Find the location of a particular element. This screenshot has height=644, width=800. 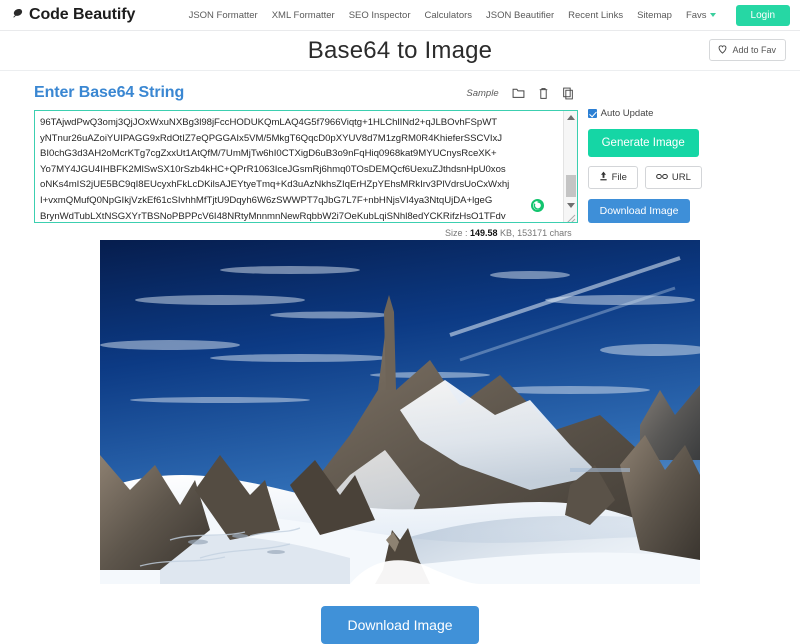

login-button: Login is located at coordinates (762, 15).